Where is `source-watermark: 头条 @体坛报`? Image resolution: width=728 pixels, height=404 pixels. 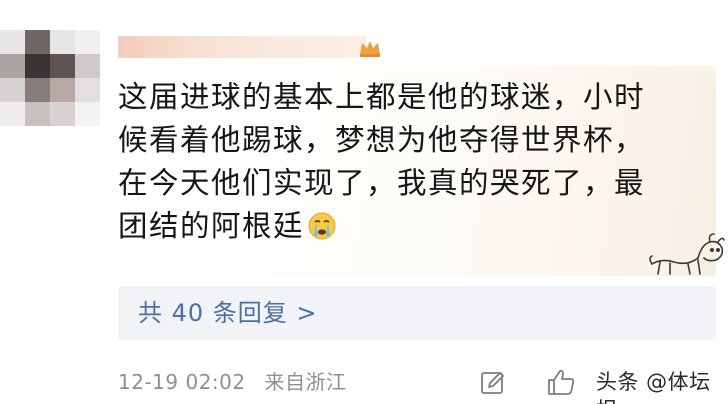
source-watermark: 头条 @体坛报 is located at coordinates (653, 387).